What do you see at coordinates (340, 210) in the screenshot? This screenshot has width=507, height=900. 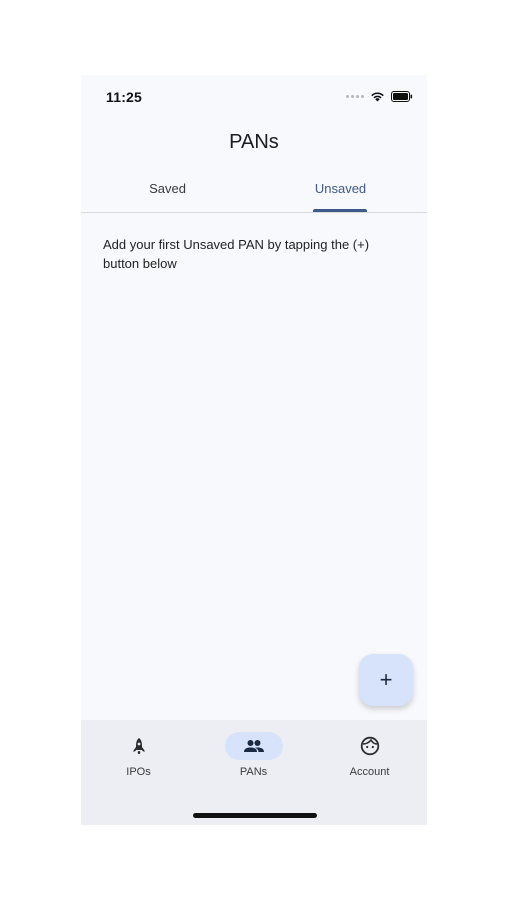 I see `active-tab-indicator` at bounding box center [340, 210].